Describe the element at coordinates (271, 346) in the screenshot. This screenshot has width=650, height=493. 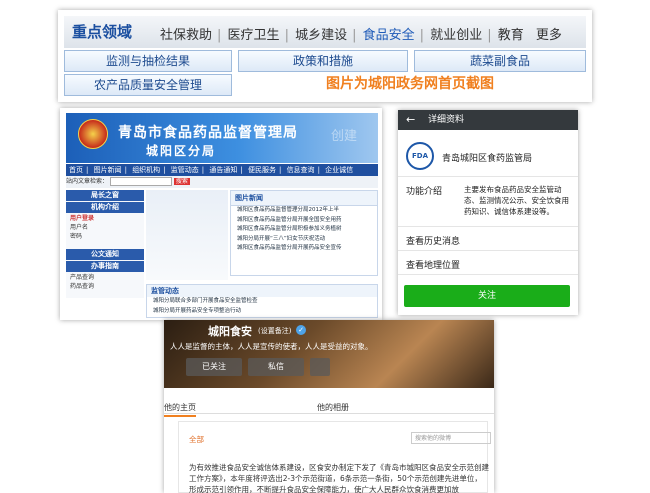
I see `weibo-slogan: 人人是监督的主体，人人是宣传的使者，人人是受益的对象。` at that location.